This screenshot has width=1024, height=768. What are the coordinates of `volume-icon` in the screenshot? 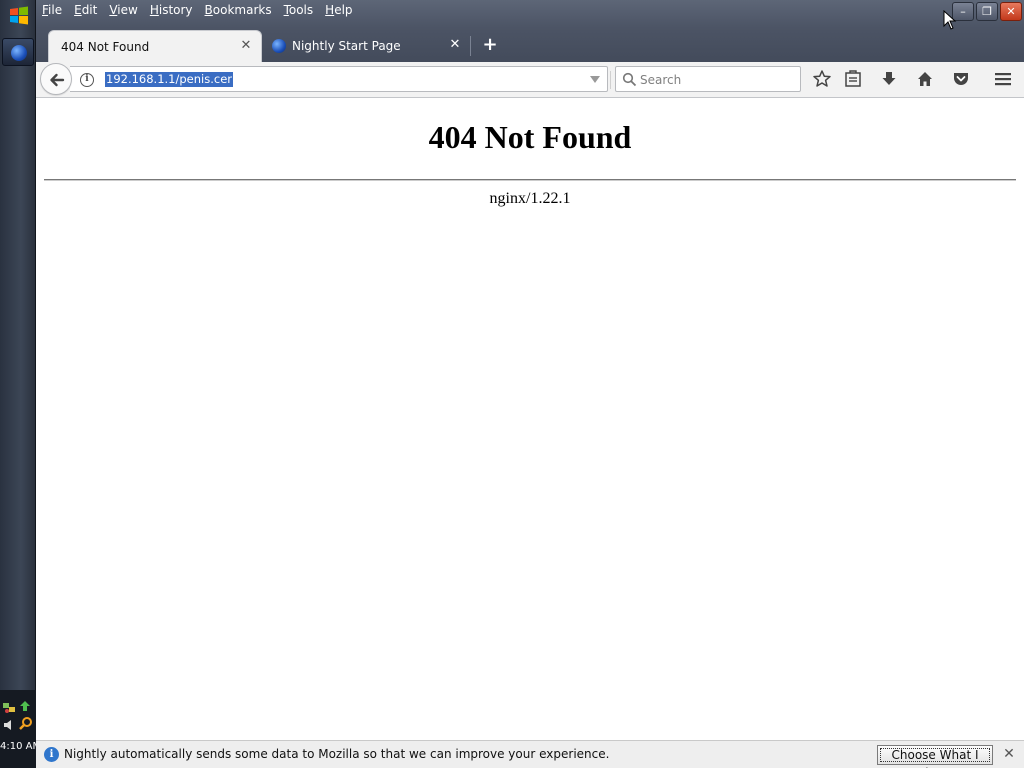 It's located at (9, 725).